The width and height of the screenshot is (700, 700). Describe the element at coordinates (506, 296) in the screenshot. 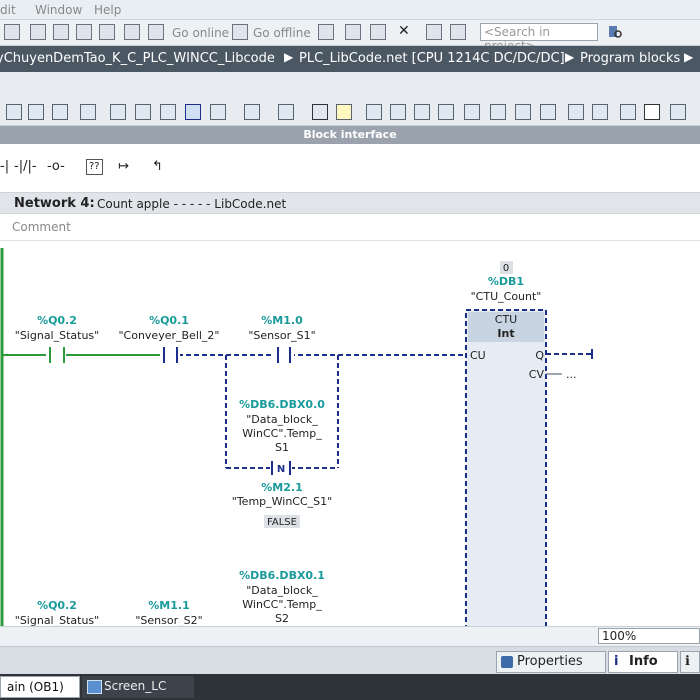

I see `counter-instance-name: "CTU_Count"` at that location.